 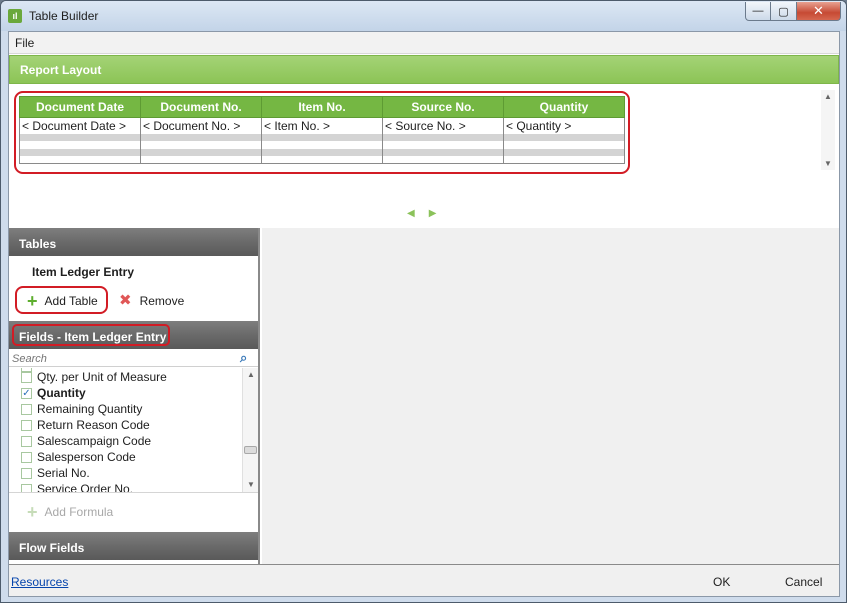 What do you see at coordinates (90, 409) in the screenshot?
I see `field-label: Remaining Quantity` at bounding box center [90, 409].